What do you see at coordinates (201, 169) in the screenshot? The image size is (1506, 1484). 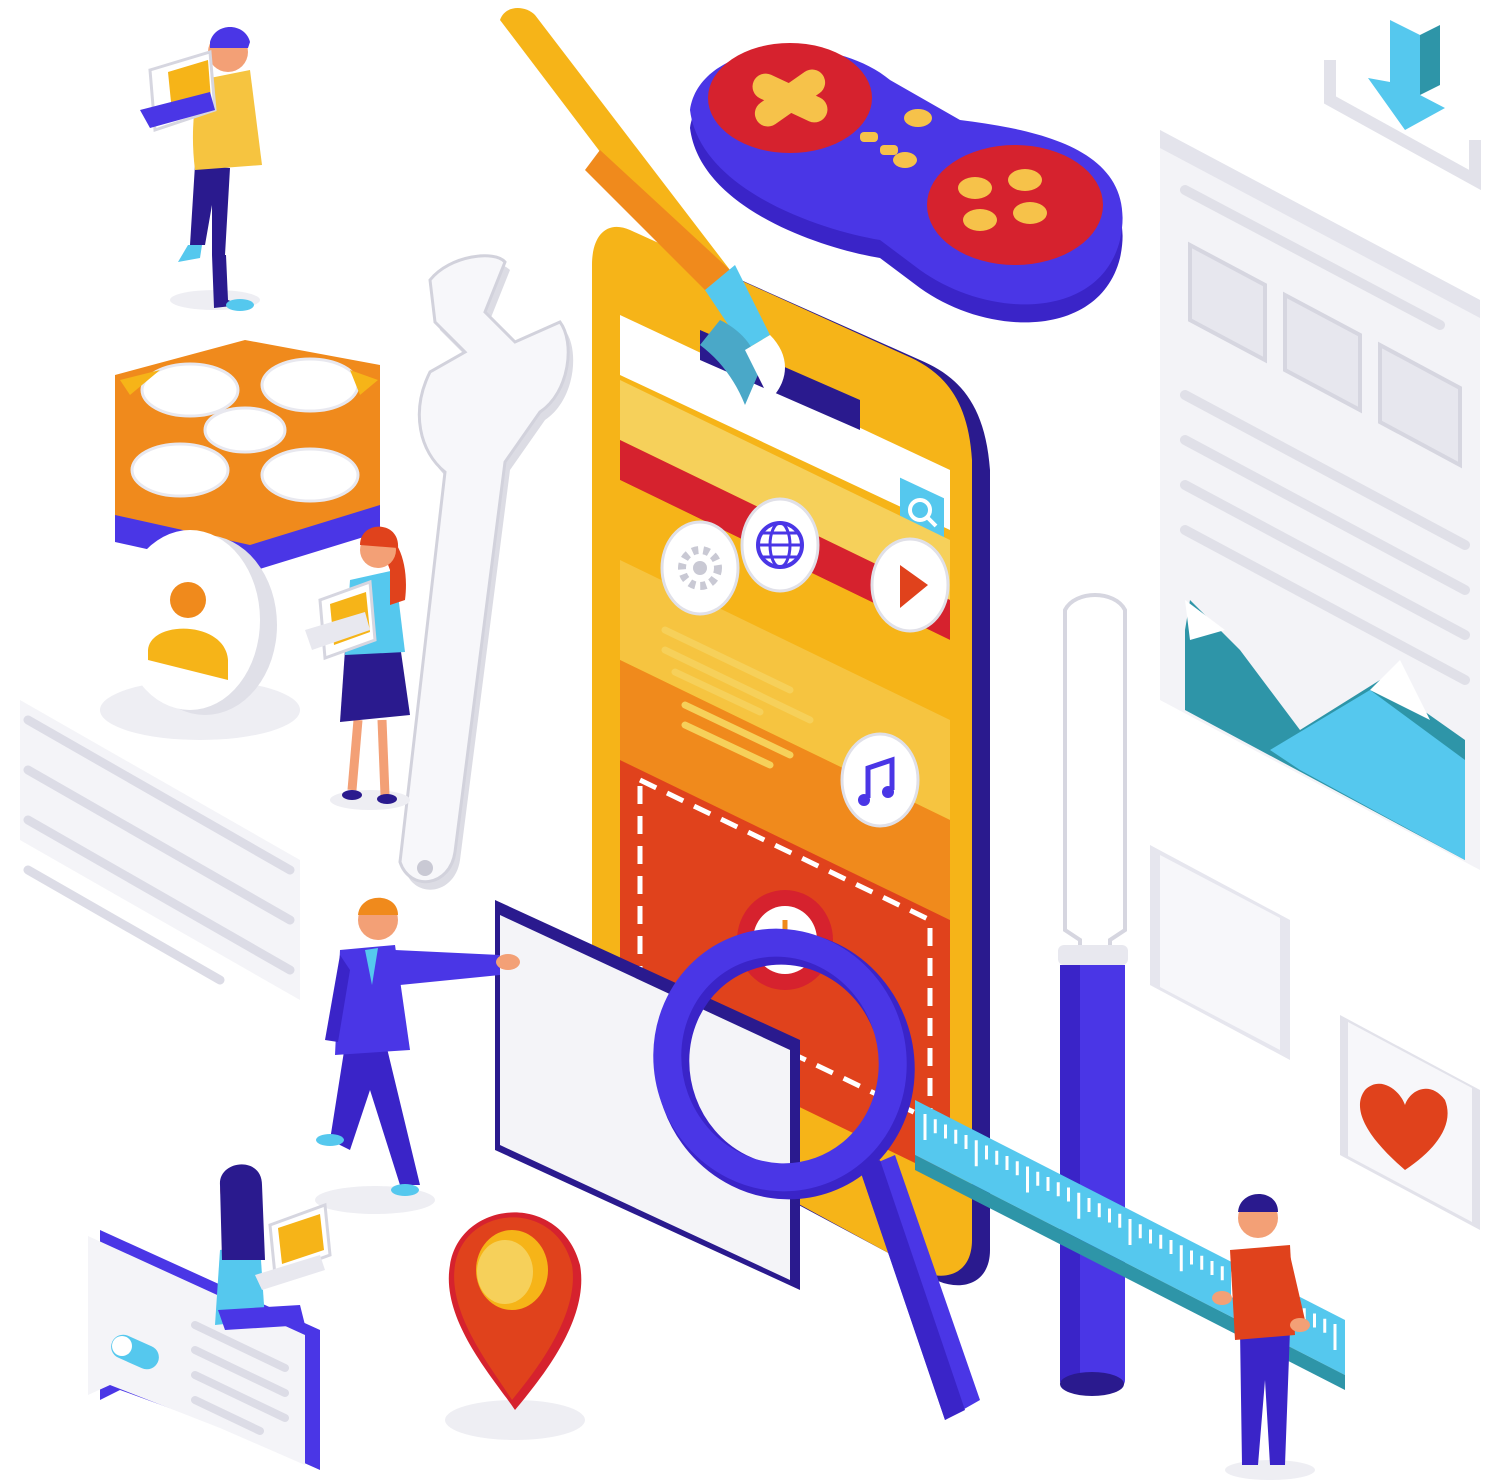 I see `person-with-laptop-top` at bounding box center [201, 169].